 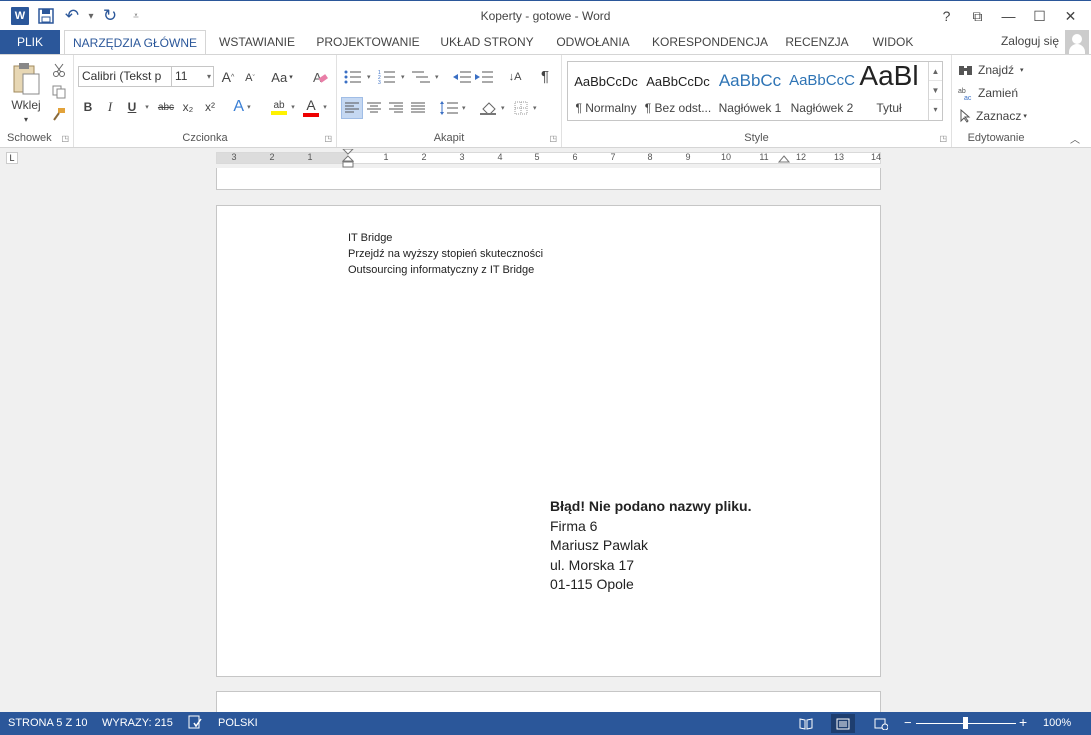 What do you see at coordinates (47, 723) in the screenshot?
I see `page-indicator: STRONA 5 Z 10` at bounding box center [47, 723].